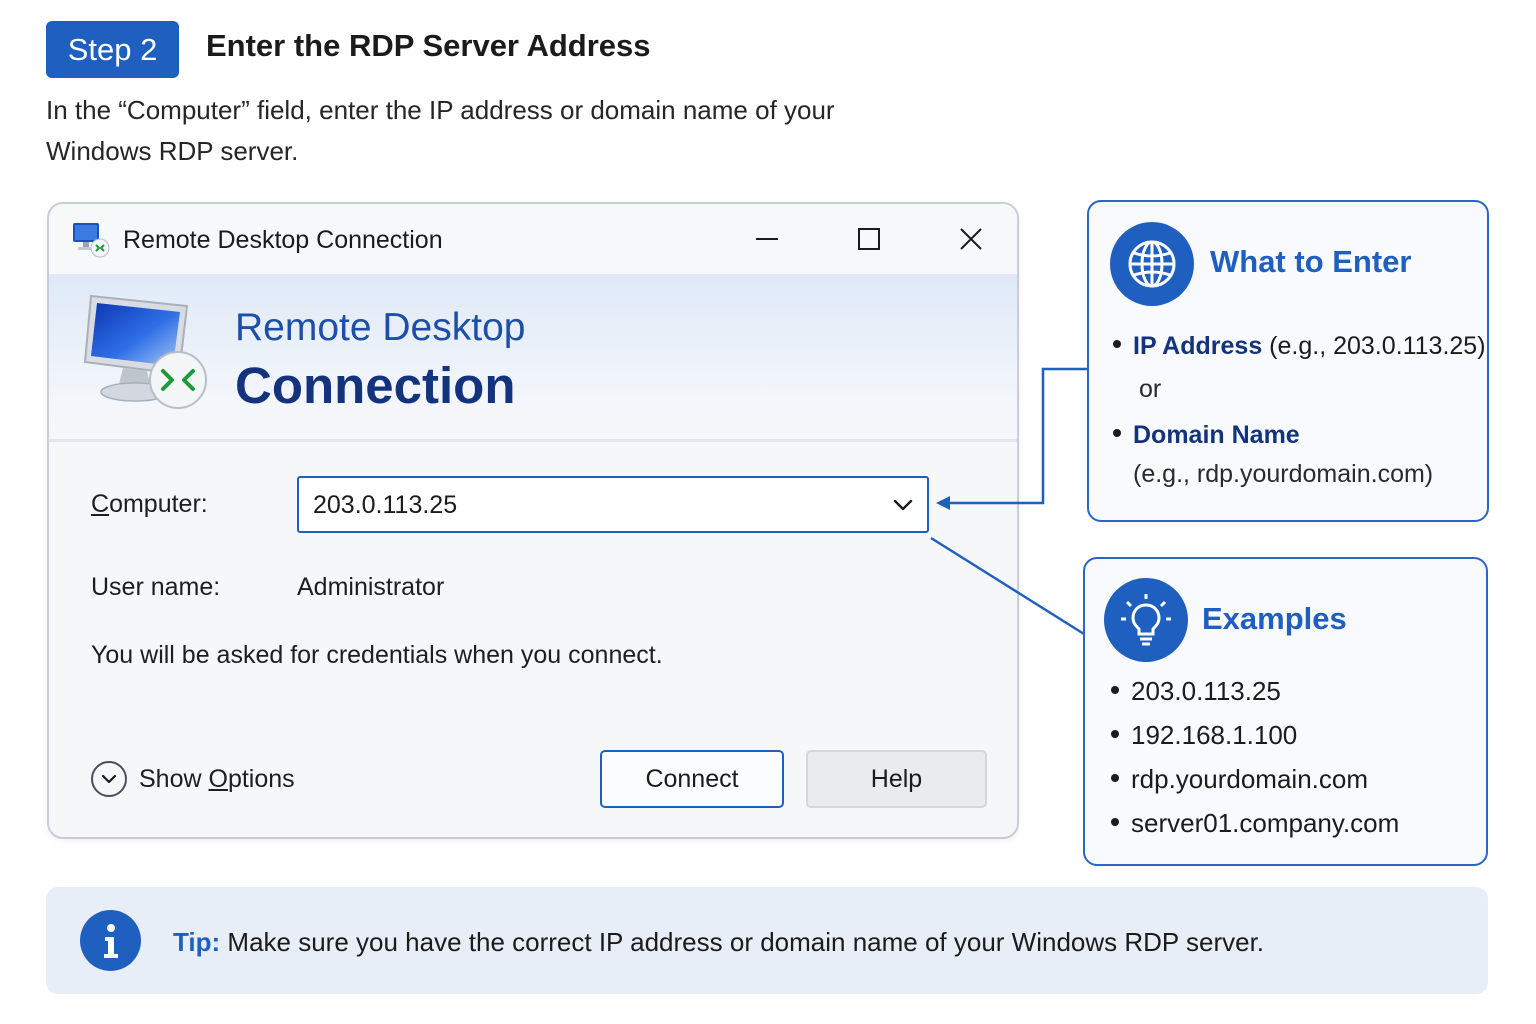 This screenshot has width=1536, height=1024. What do you see at coordinates (261, 778) in the screenshot?
I see `show-options-rest: ptions` at bounding box center [261, 778].